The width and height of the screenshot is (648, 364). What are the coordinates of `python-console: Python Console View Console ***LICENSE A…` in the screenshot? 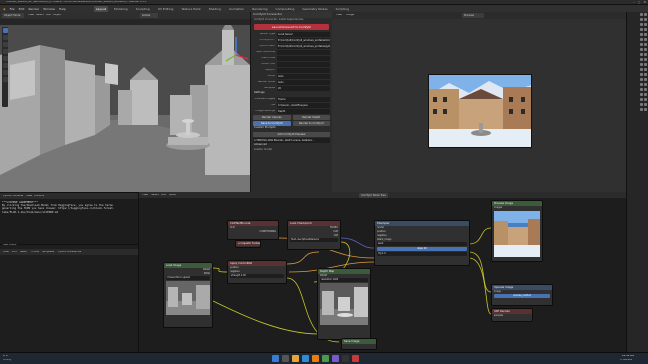 It's located at (69, 218).